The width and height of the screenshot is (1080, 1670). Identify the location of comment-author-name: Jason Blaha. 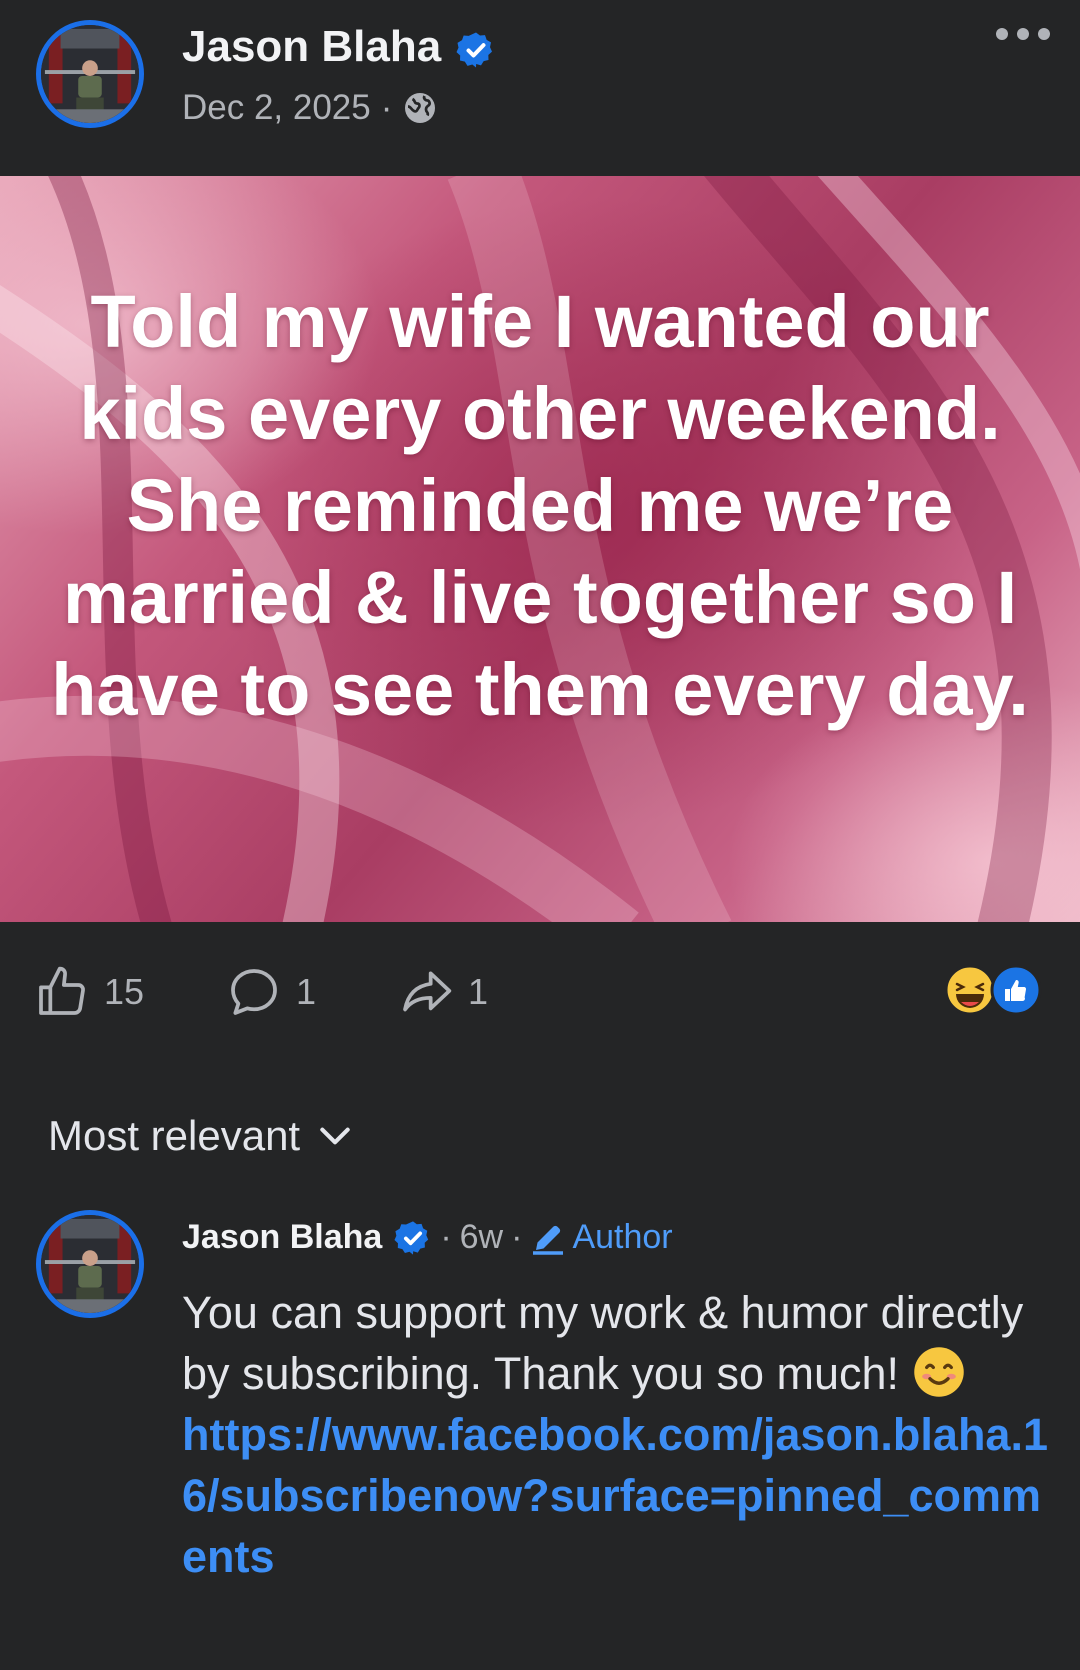
(282, 1237).